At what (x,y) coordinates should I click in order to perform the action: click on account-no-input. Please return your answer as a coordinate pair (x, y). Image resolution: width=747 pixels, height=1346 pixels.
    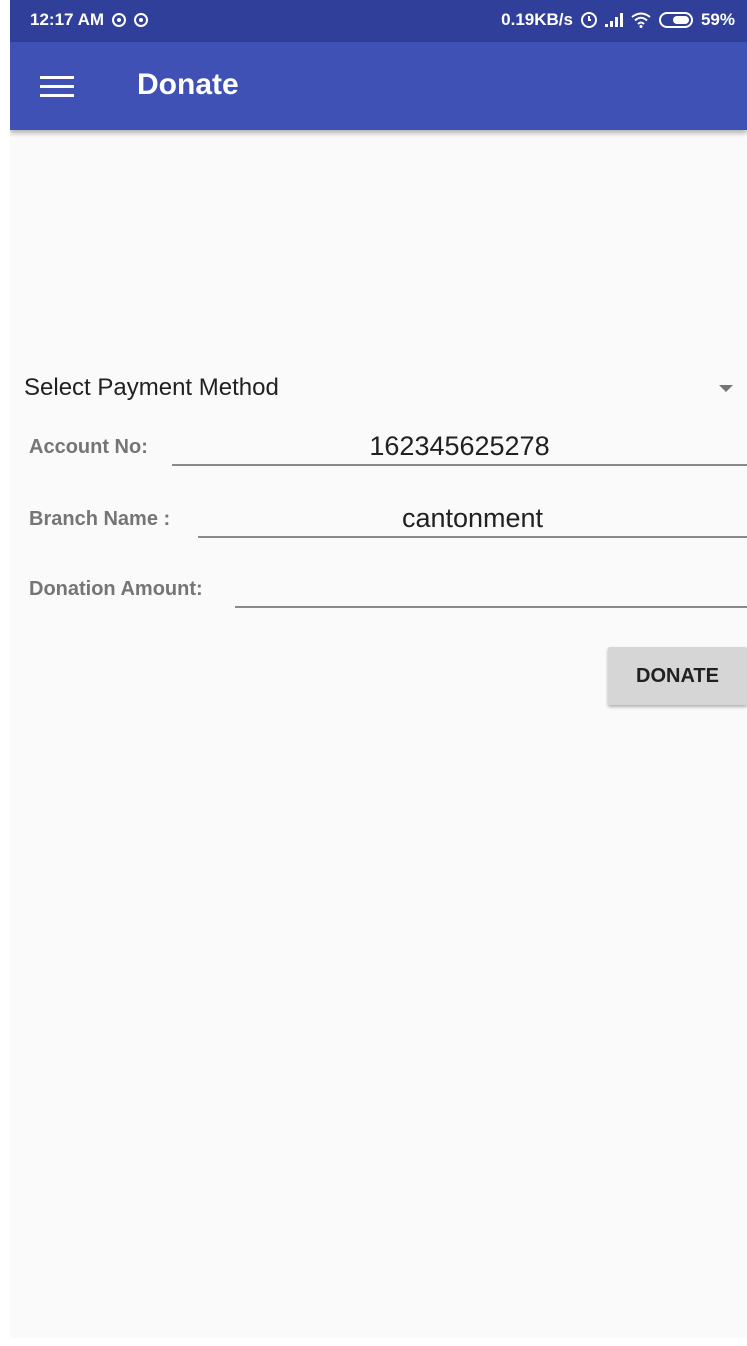
    Looking at the image, I should click on (459, 447).